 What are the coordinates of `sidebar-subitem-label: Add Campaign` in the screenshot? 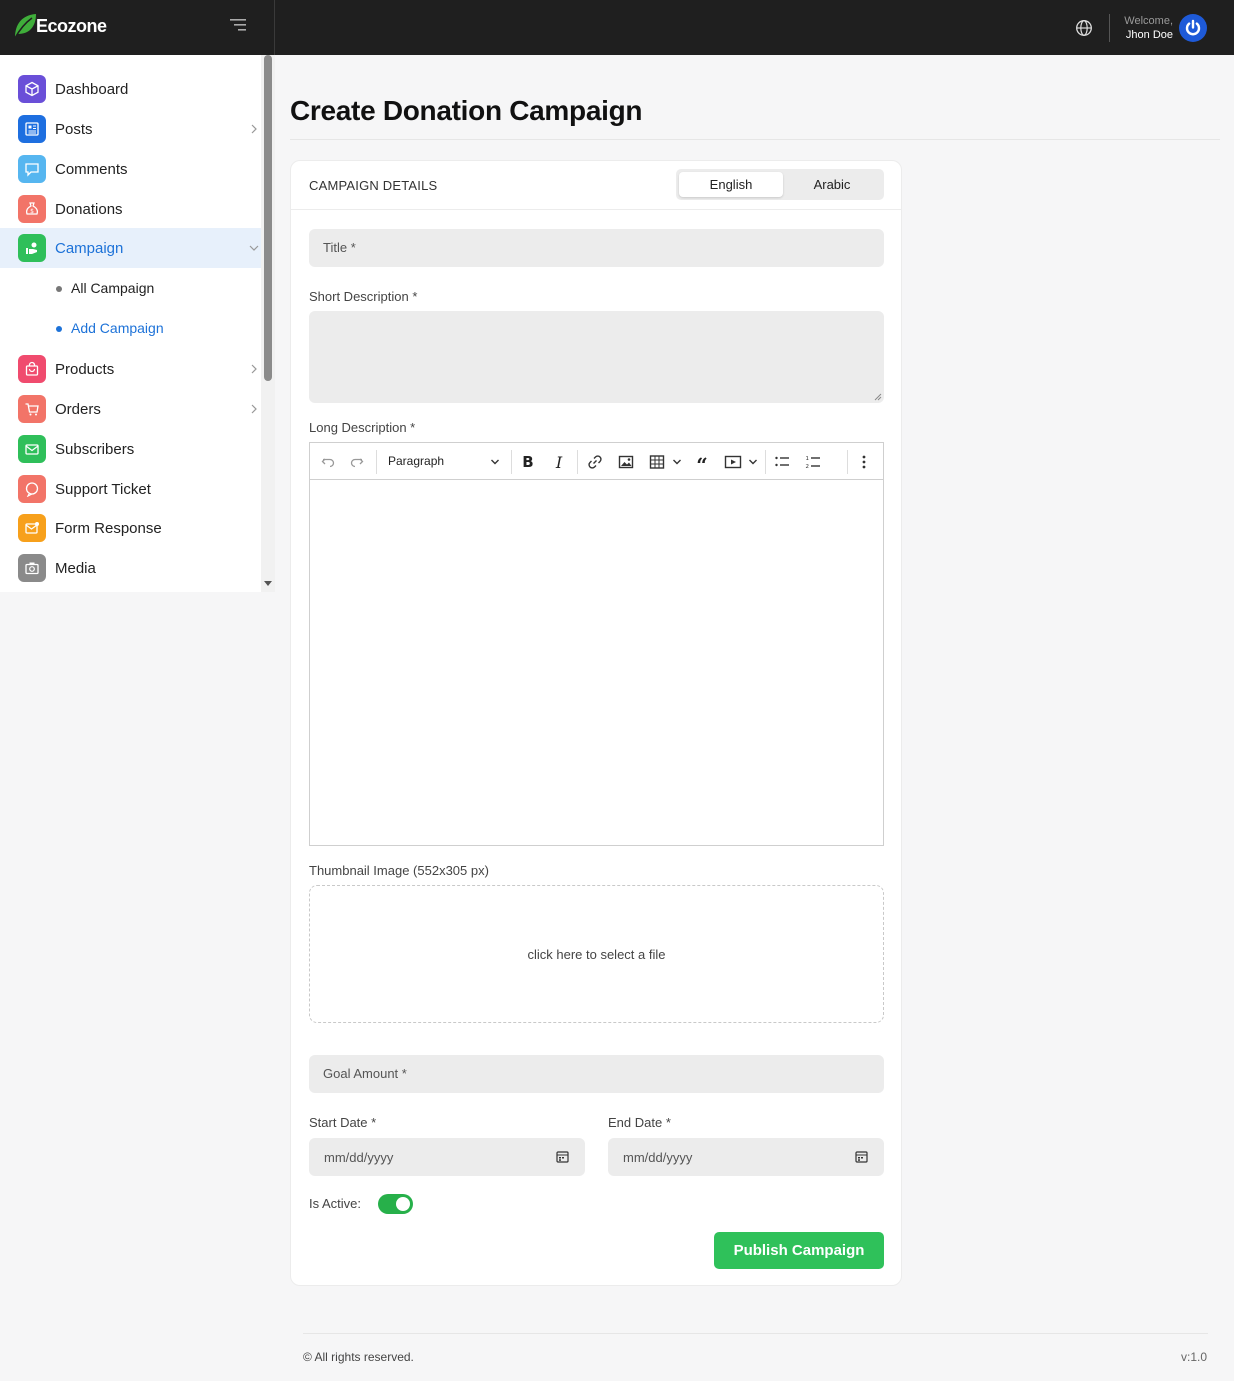 It's located at (117, 328).